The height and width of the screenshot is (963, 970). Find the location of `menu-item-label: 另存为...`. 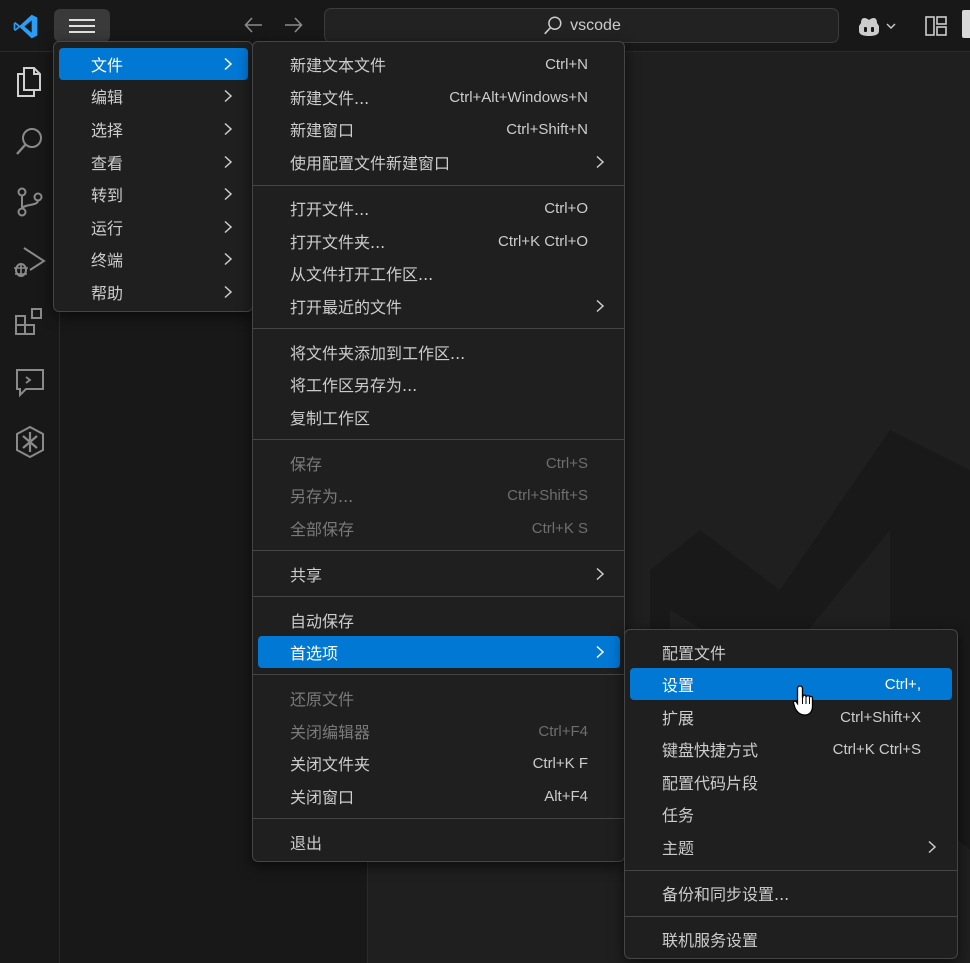

menu-item-label: 另存为... is located at coordinates (322, 496).